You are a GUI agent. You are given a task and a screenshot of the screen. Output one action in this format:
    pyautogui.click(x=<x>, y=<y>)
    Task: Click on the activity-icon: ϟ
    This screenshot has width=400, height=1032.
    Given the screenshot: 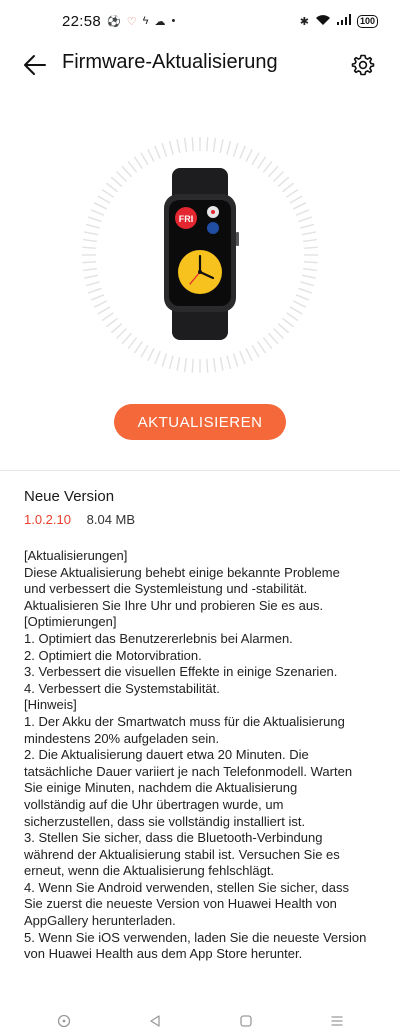 What is the action you would take?
    pyautogui.click(x=145, y=21)
    